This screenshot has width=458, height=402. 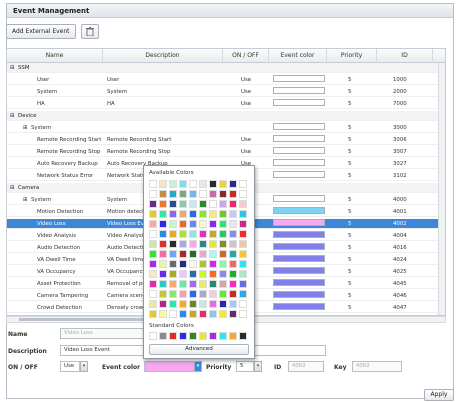 I want to click on column-header-onoff: ON / OFF, so click(x=246, y=56).